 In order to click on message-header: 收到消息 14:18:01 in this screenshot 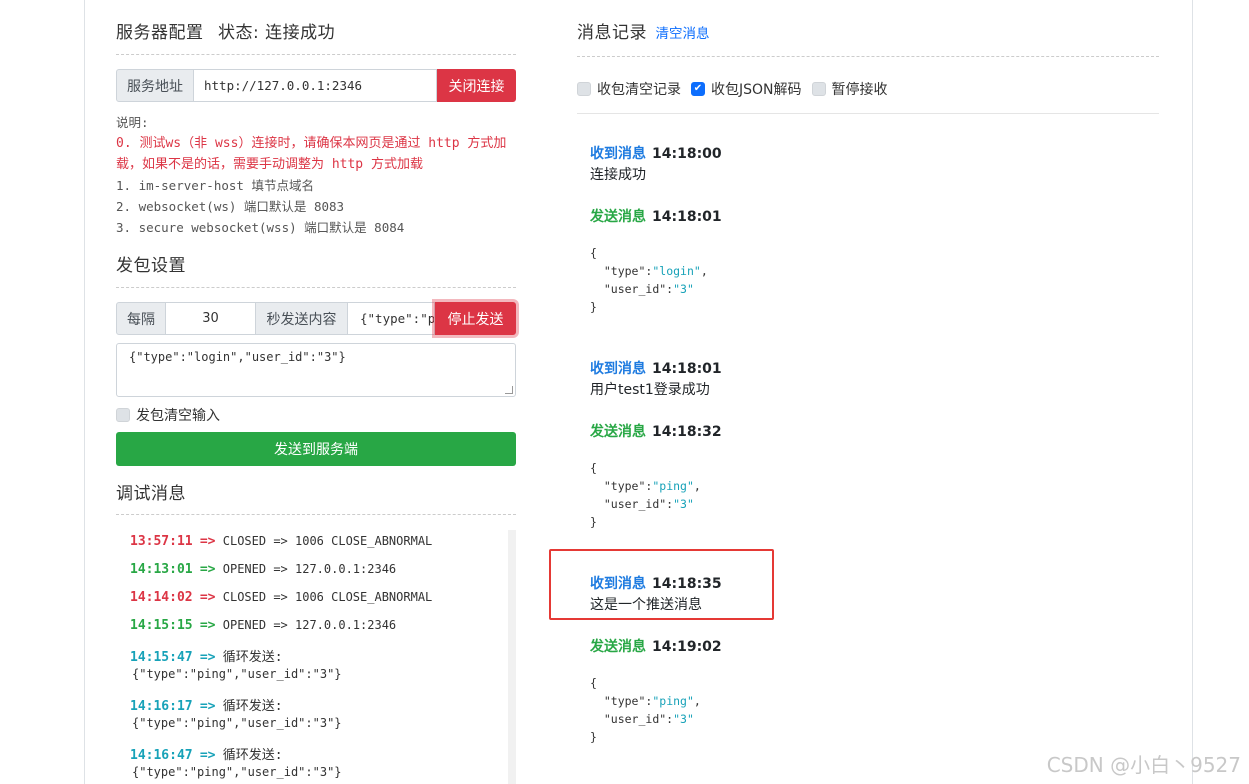, I will do `click(656, 369)`.